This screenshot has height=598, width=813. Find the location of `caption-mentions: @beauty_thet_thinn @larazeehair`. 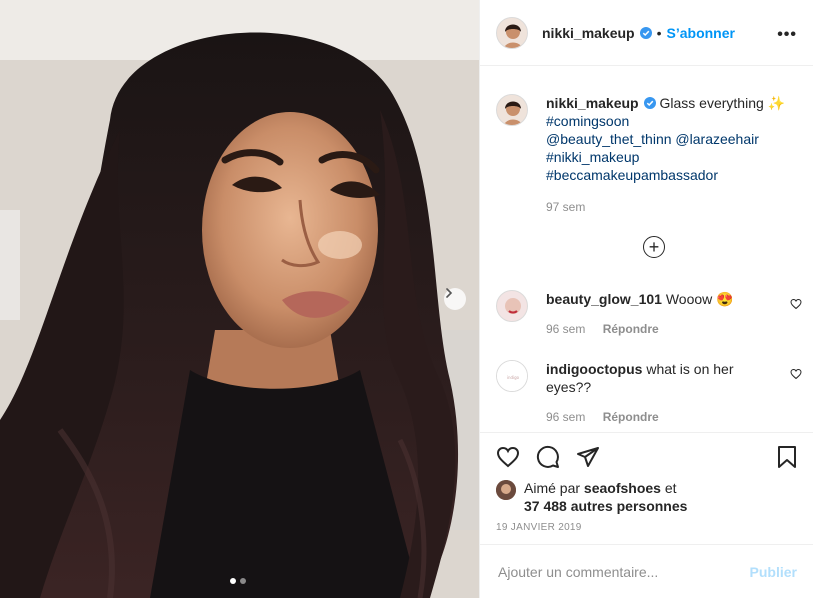

caption-mentions: @beauty_thet_thinn @larazeehair is located at coordinates (671, 139).